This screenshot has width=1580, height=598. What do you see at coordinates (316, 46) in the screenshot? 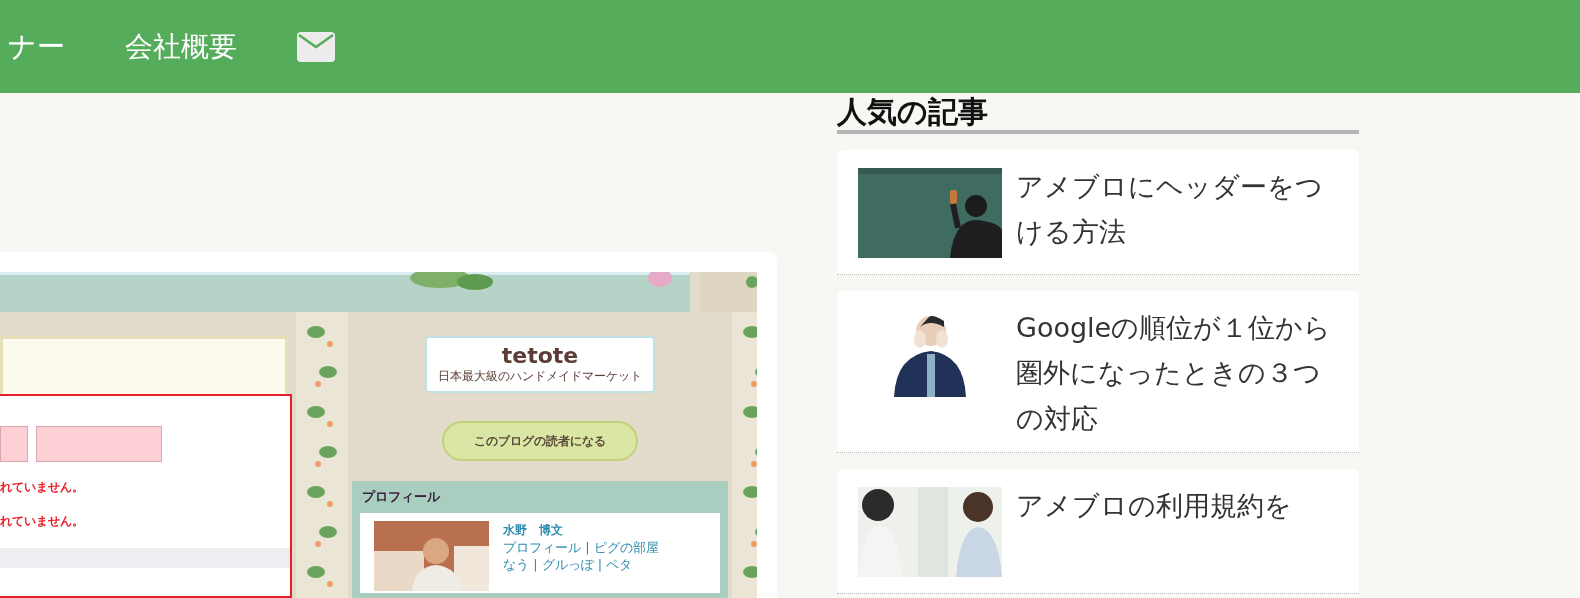
I see `mail-icon` at bounding box center [316, 46].